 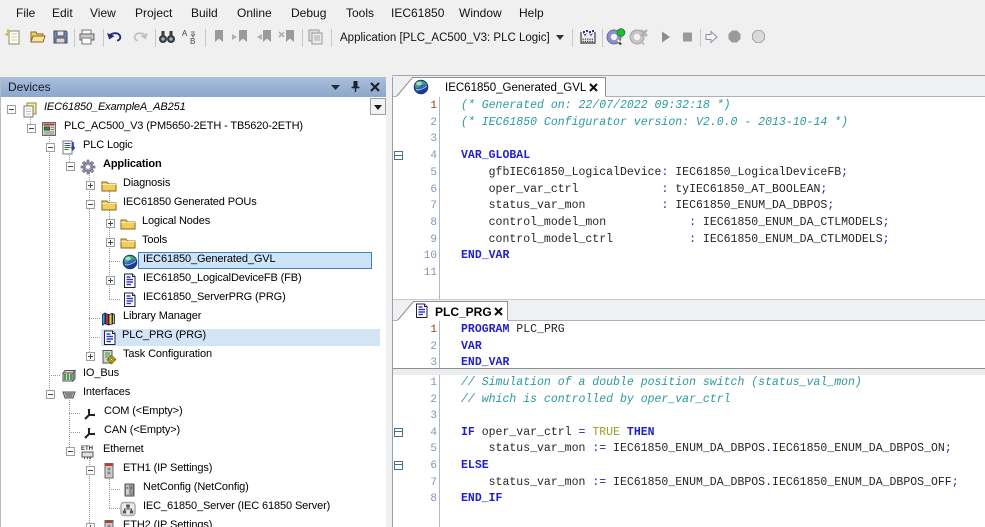 I want to click on svg-text: ETH, so click(x=87, y=449).